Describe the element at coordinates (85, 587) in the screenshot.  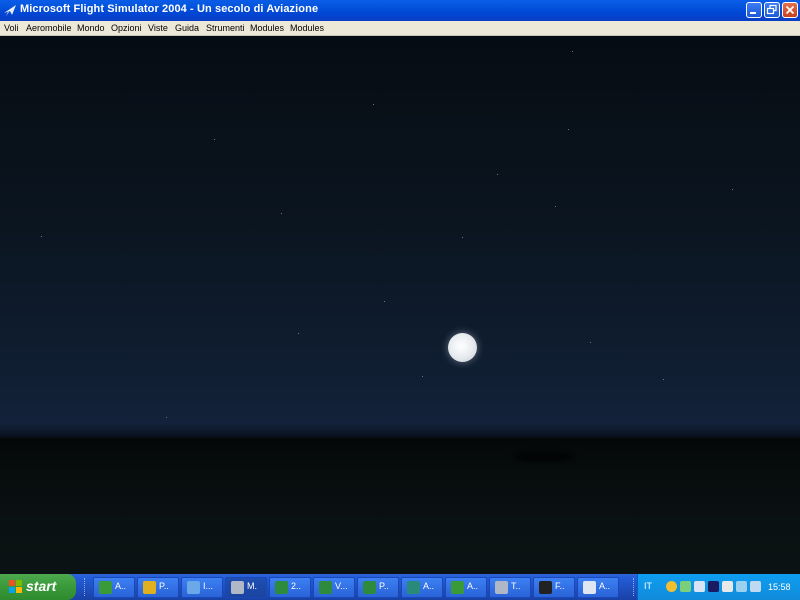
I see `taskbar-grip` at that location.